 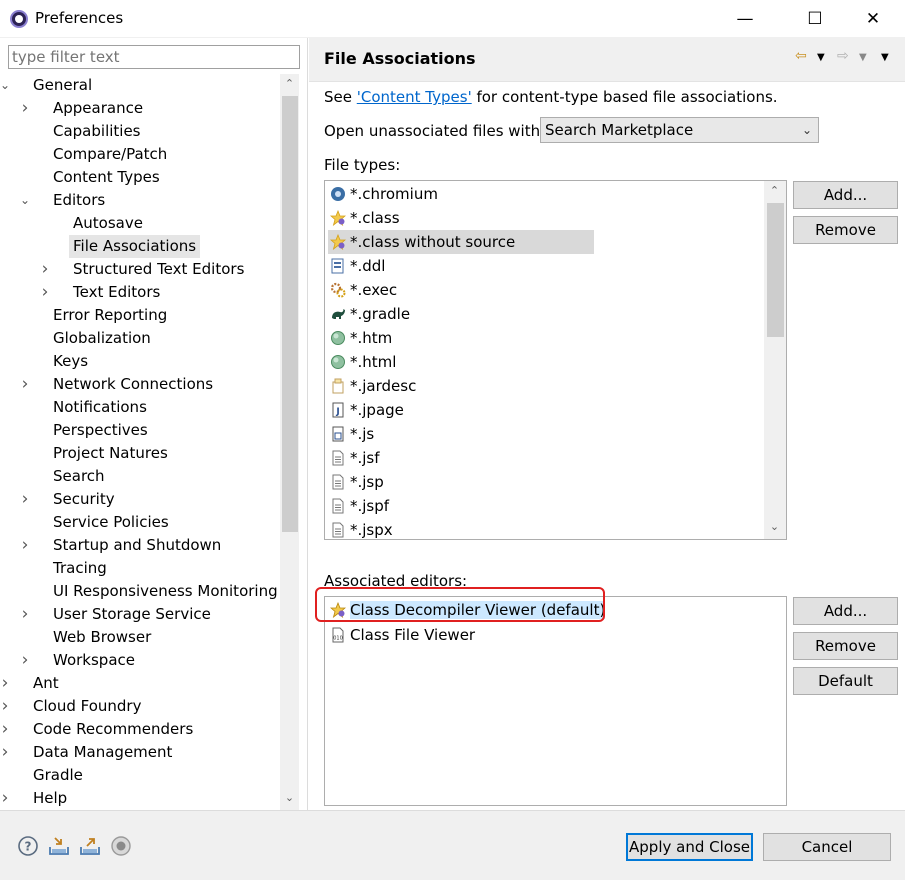 I want to click on tree-item: Globalization, so click(x=140, y=338).